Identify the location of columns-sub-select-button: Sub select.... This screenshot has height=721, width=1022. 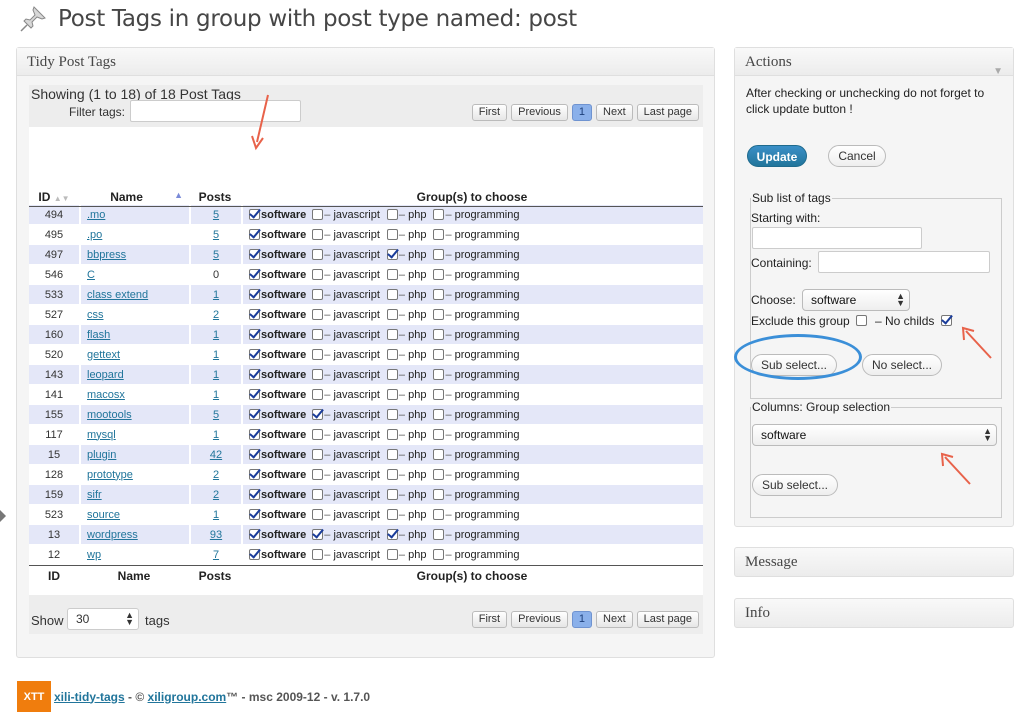
(795, 485).